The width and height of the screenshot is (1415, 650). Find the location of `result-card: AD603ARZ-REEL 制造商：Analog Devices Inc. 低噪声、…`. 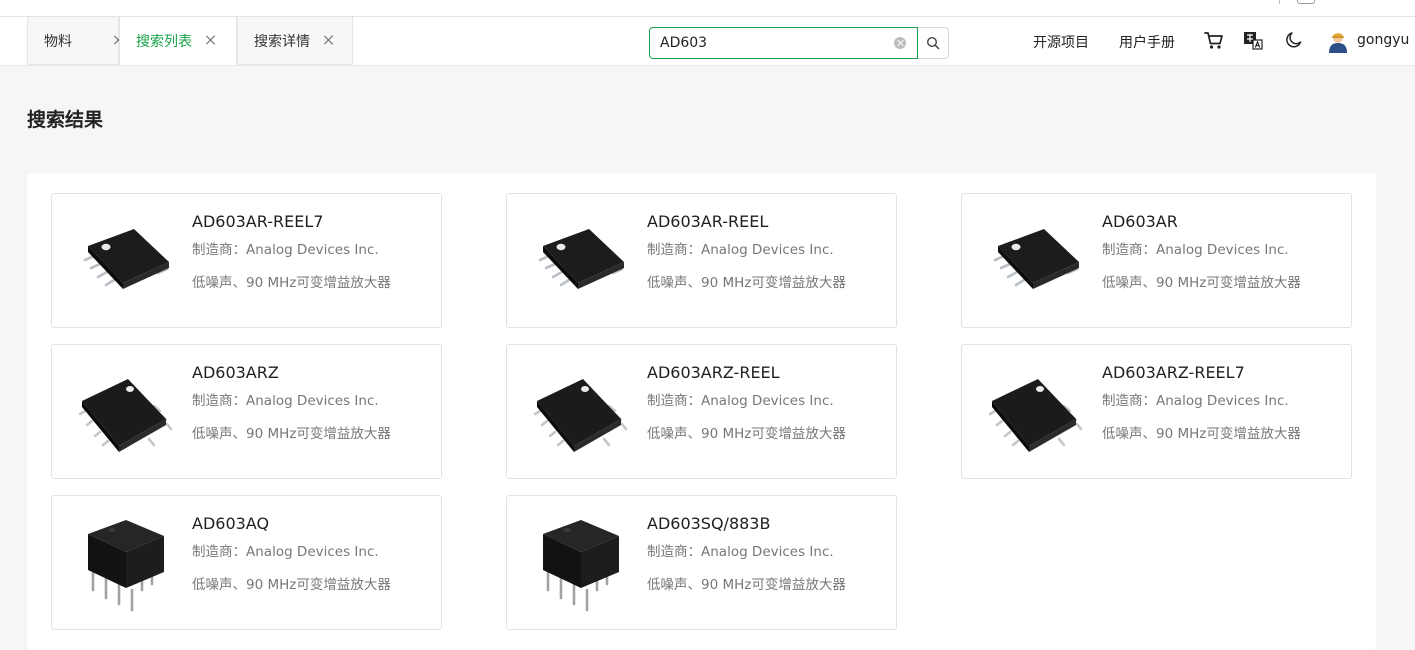

result-card: AD603ARZ-REEL 制造商：Analog Devices Inc. 低噪声、… is located at coordinates (701, 411).